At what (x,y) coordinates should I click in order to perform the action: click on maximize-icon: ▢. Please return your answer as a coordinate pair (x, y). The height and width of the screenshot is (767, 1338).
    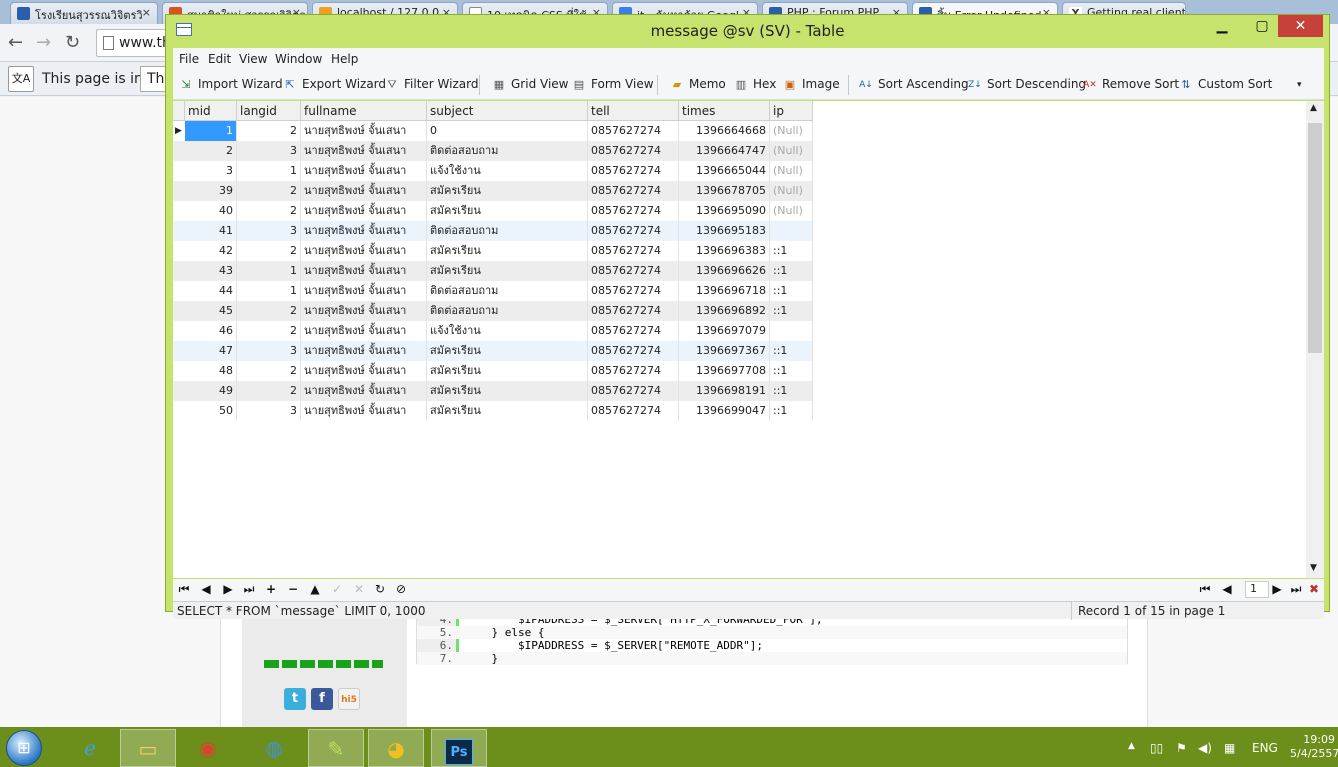
    Looking at the image, I should click on (1262, 26).